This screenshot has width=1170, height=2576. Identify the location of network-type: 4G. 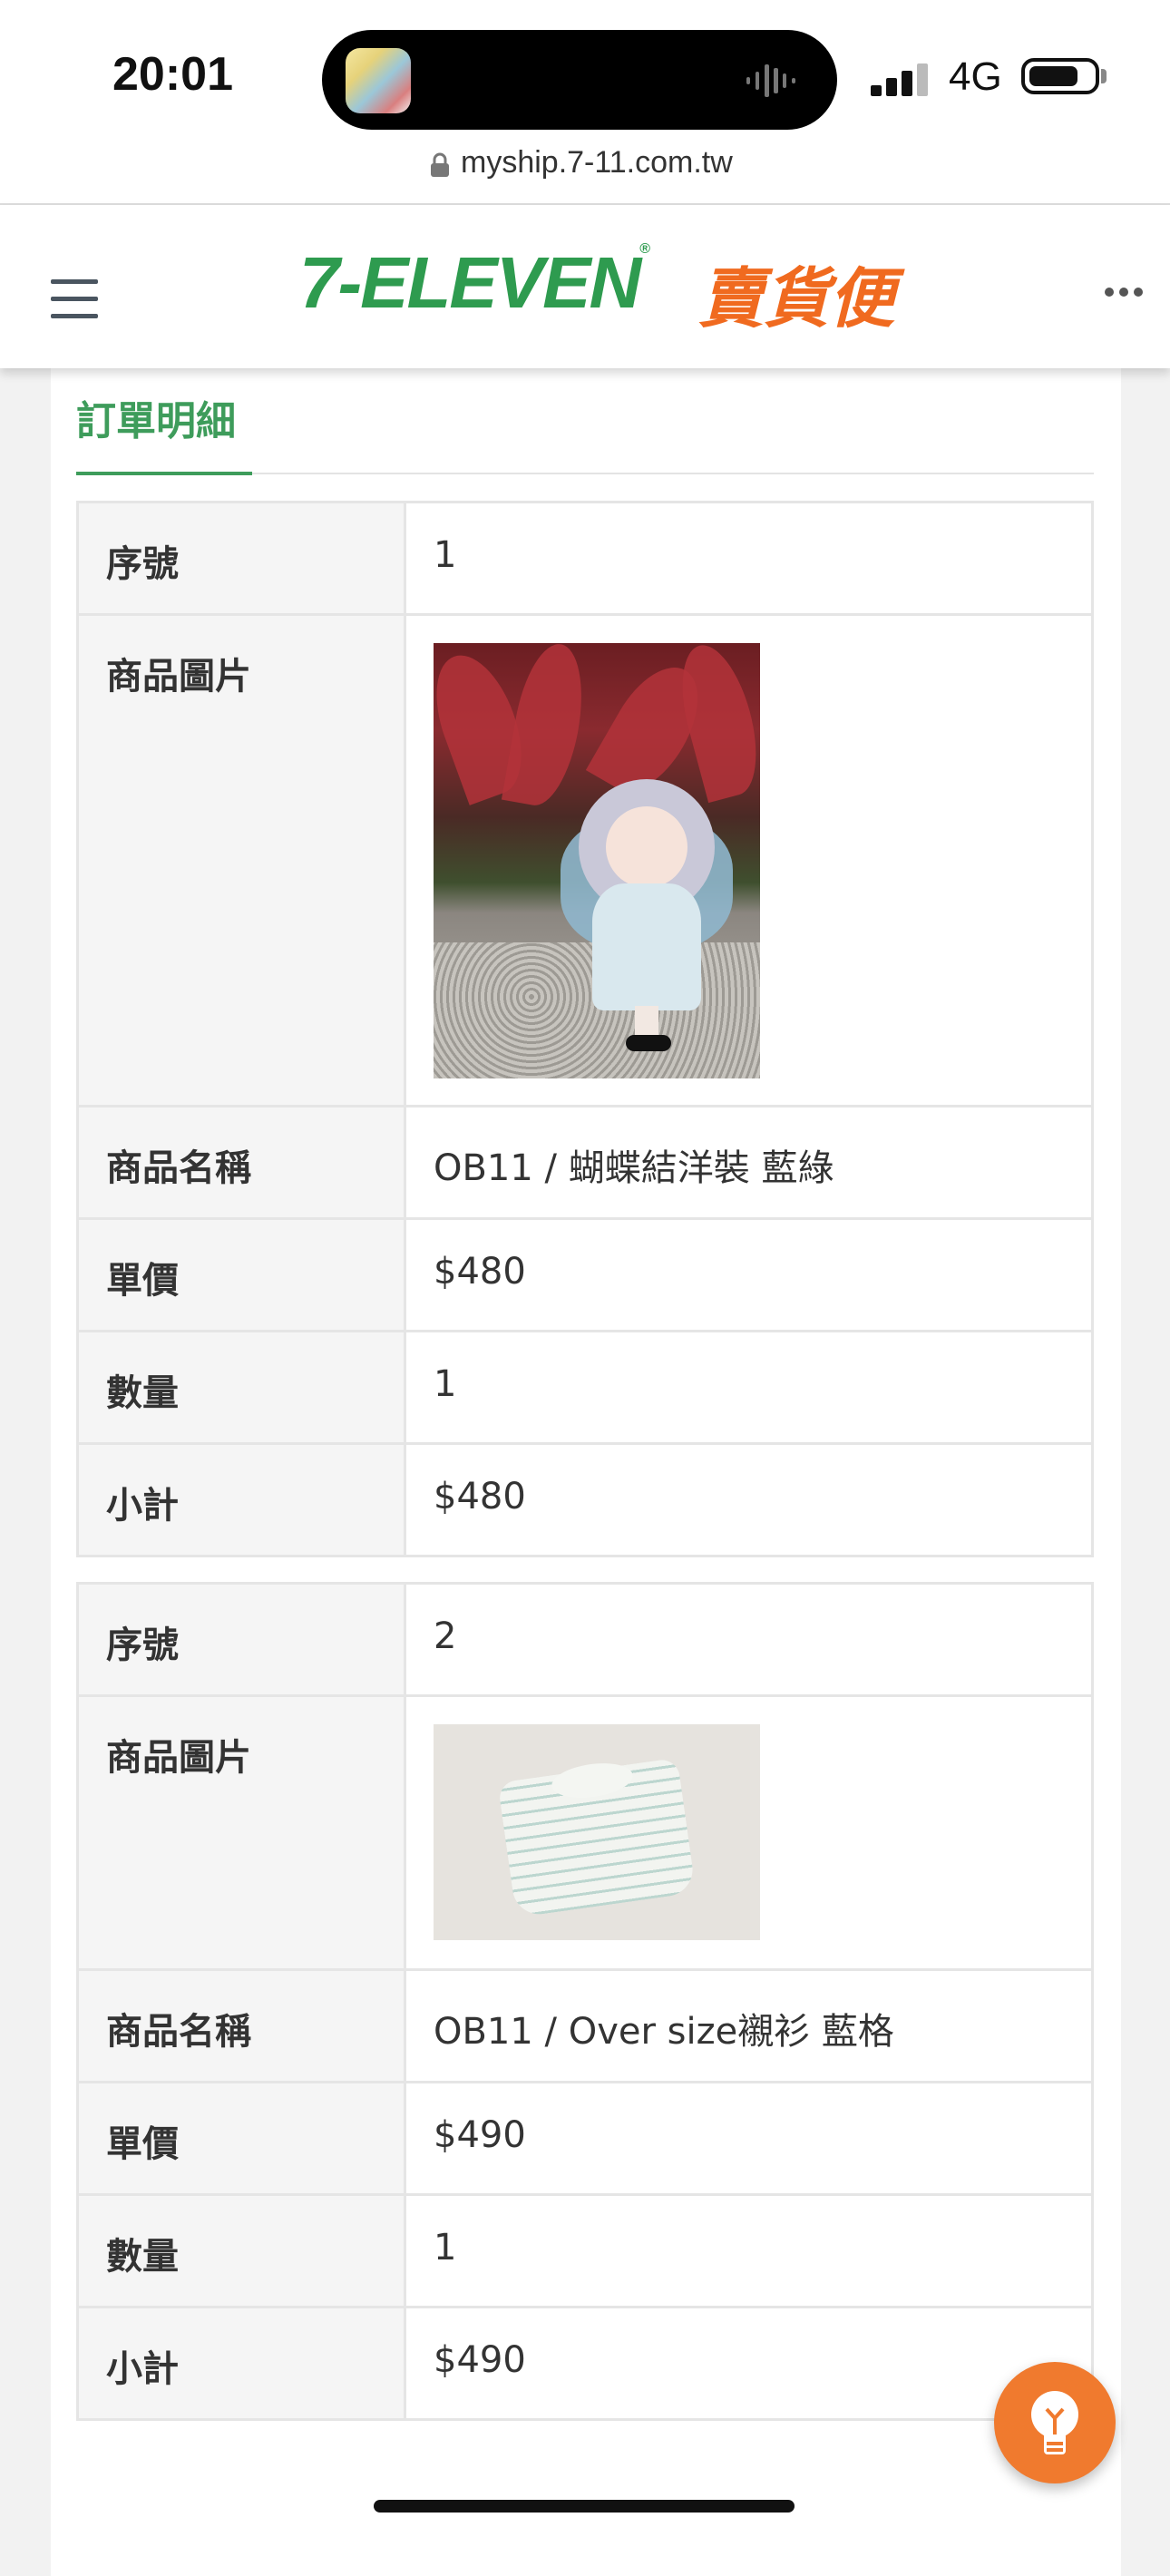
(976, 76).